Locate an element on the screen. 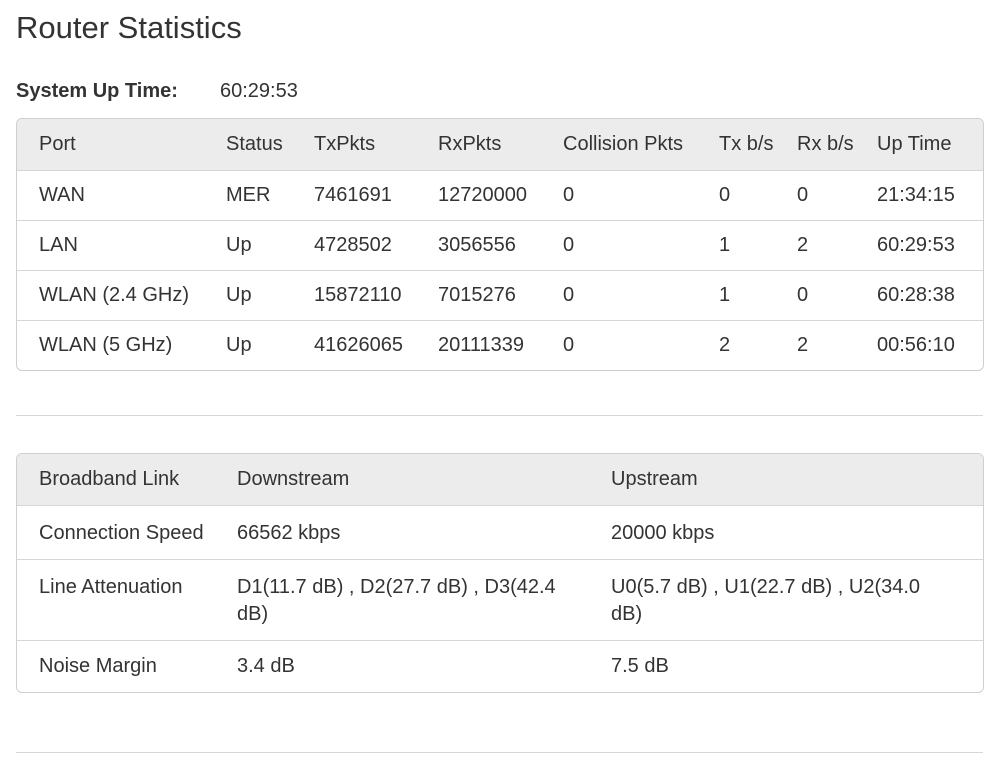 The image size is (999, 764). table-row: WAN MER 7461691 12720000 0 0 0 21:34:15 is located at coordinates (500, 195).